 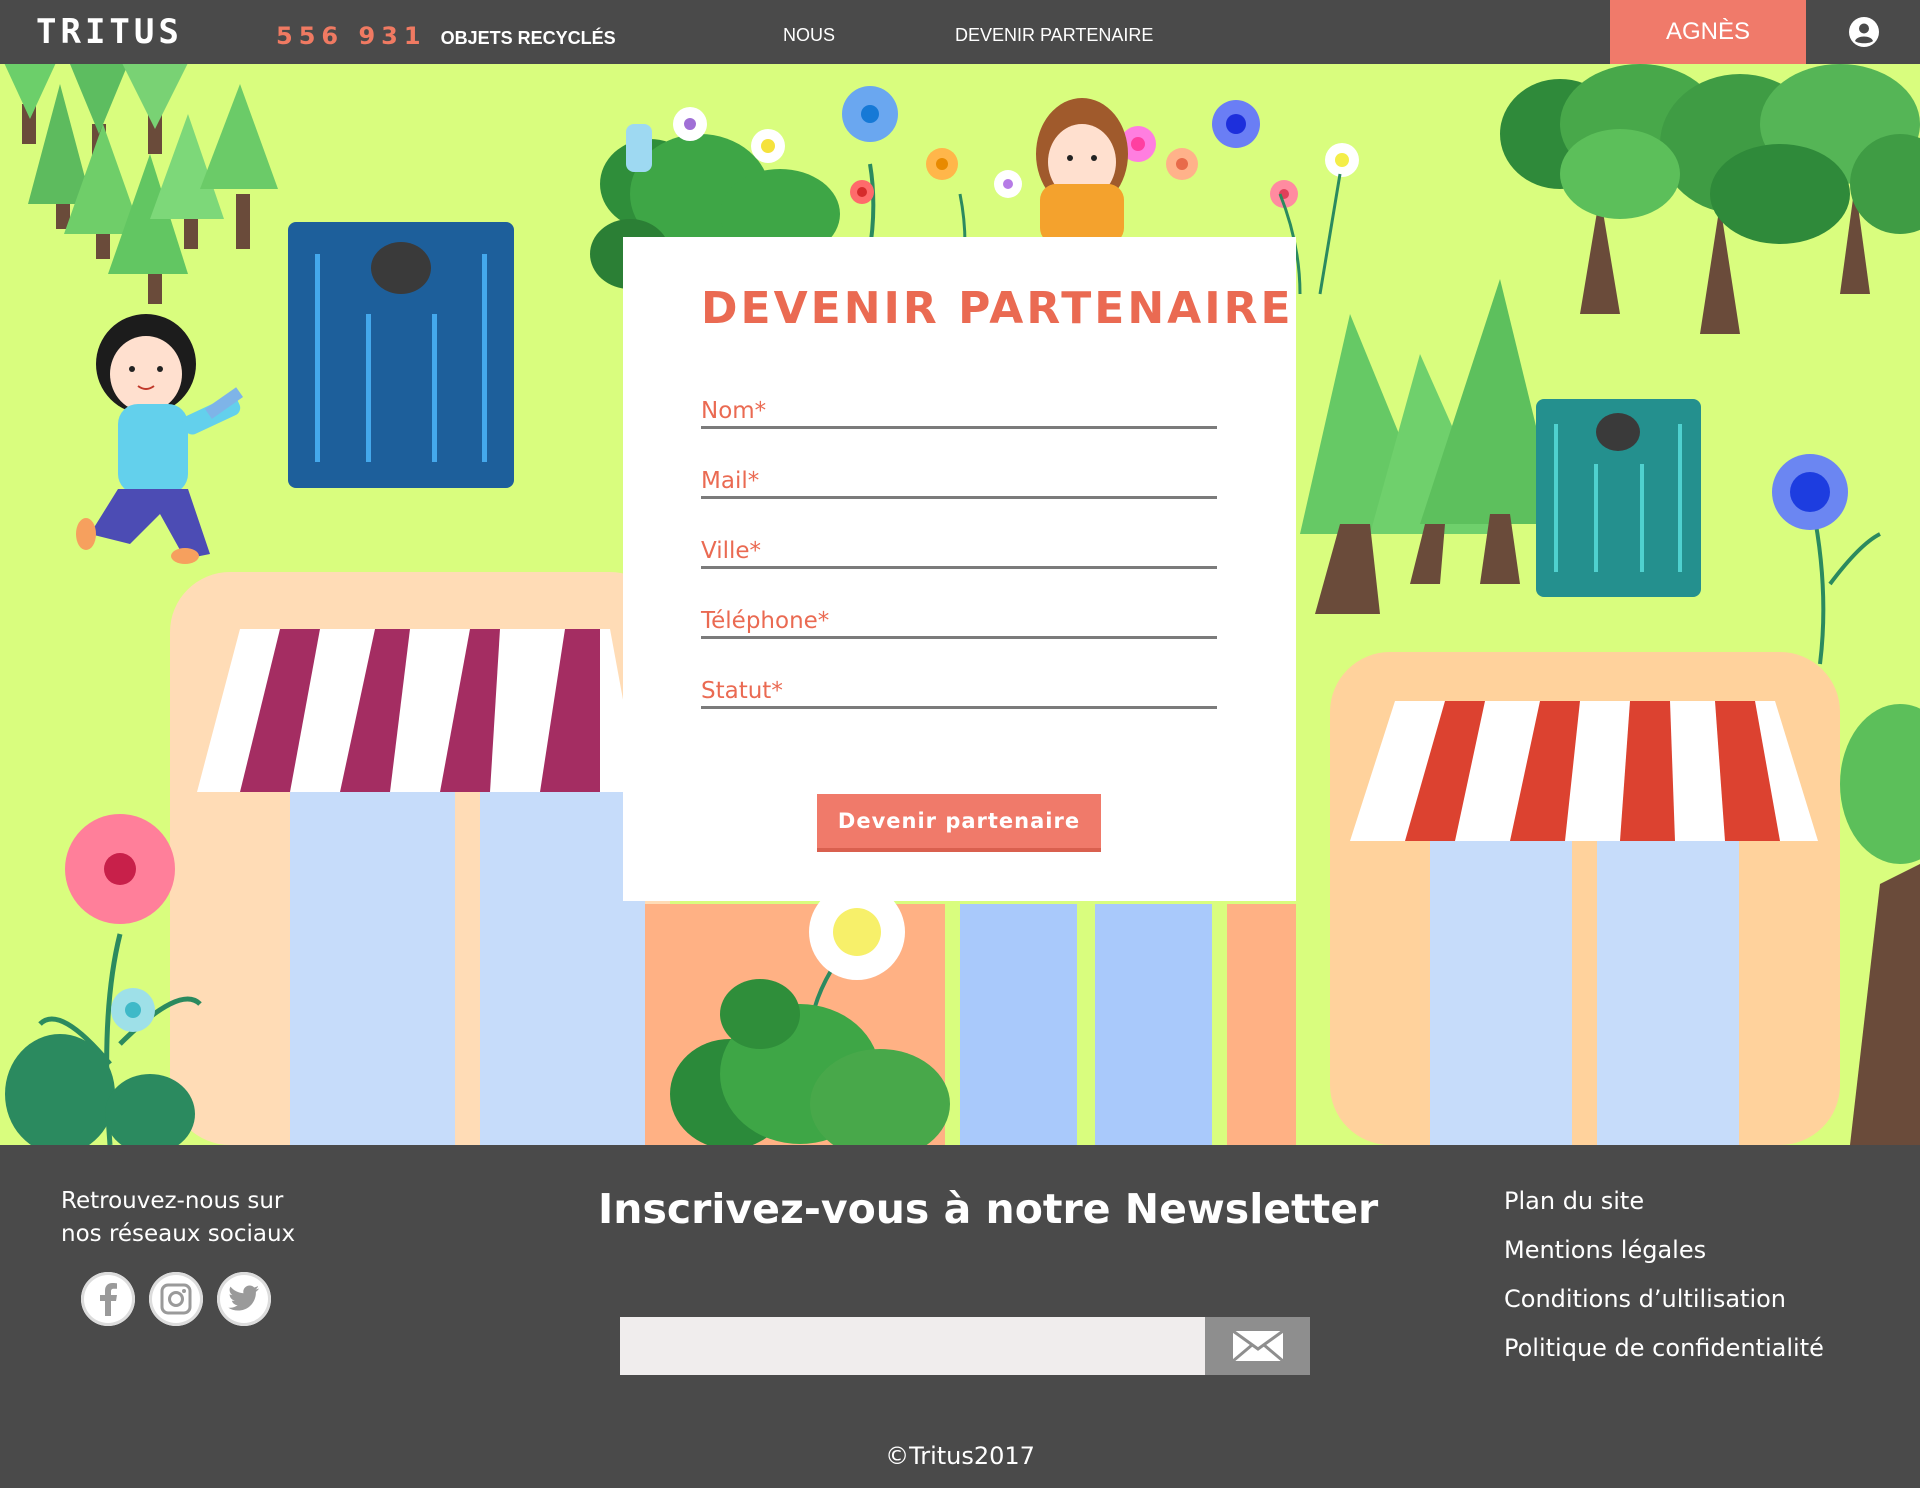 I want to click on recycled-counter: 556 931 OBJETS RECYCLÉS, so click(x=446, y=36).